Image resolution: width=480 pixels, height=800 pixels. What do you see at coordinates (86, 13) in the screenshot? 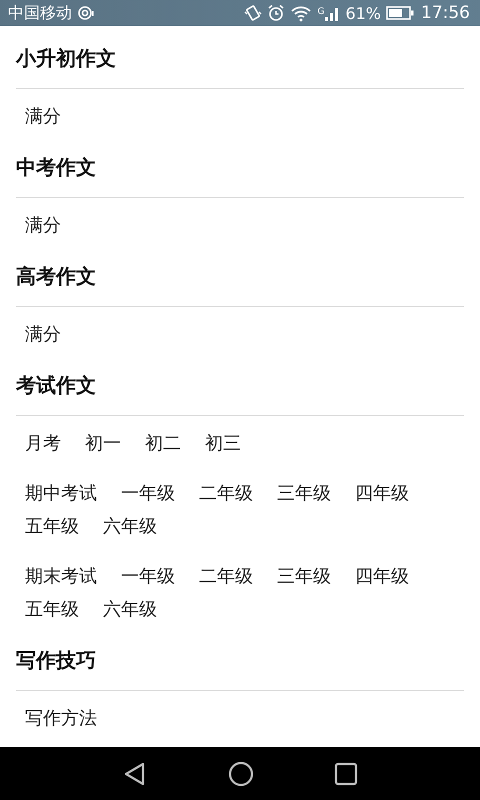
I see `hotspot-icon` at bounding box center [86, 13].